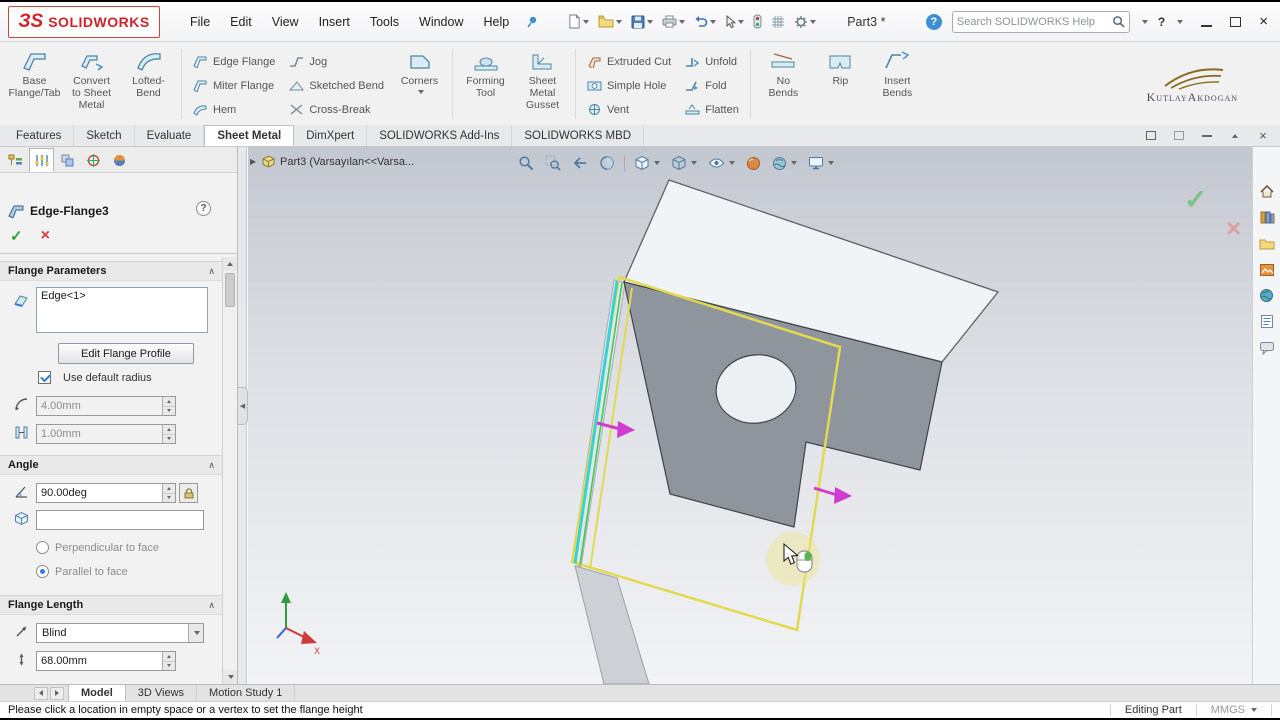 This screenshot has width=1280, height=720. Describe the element at coordinates (612, 624) in the screenshot. I see `lower-flange-strip` at that location.